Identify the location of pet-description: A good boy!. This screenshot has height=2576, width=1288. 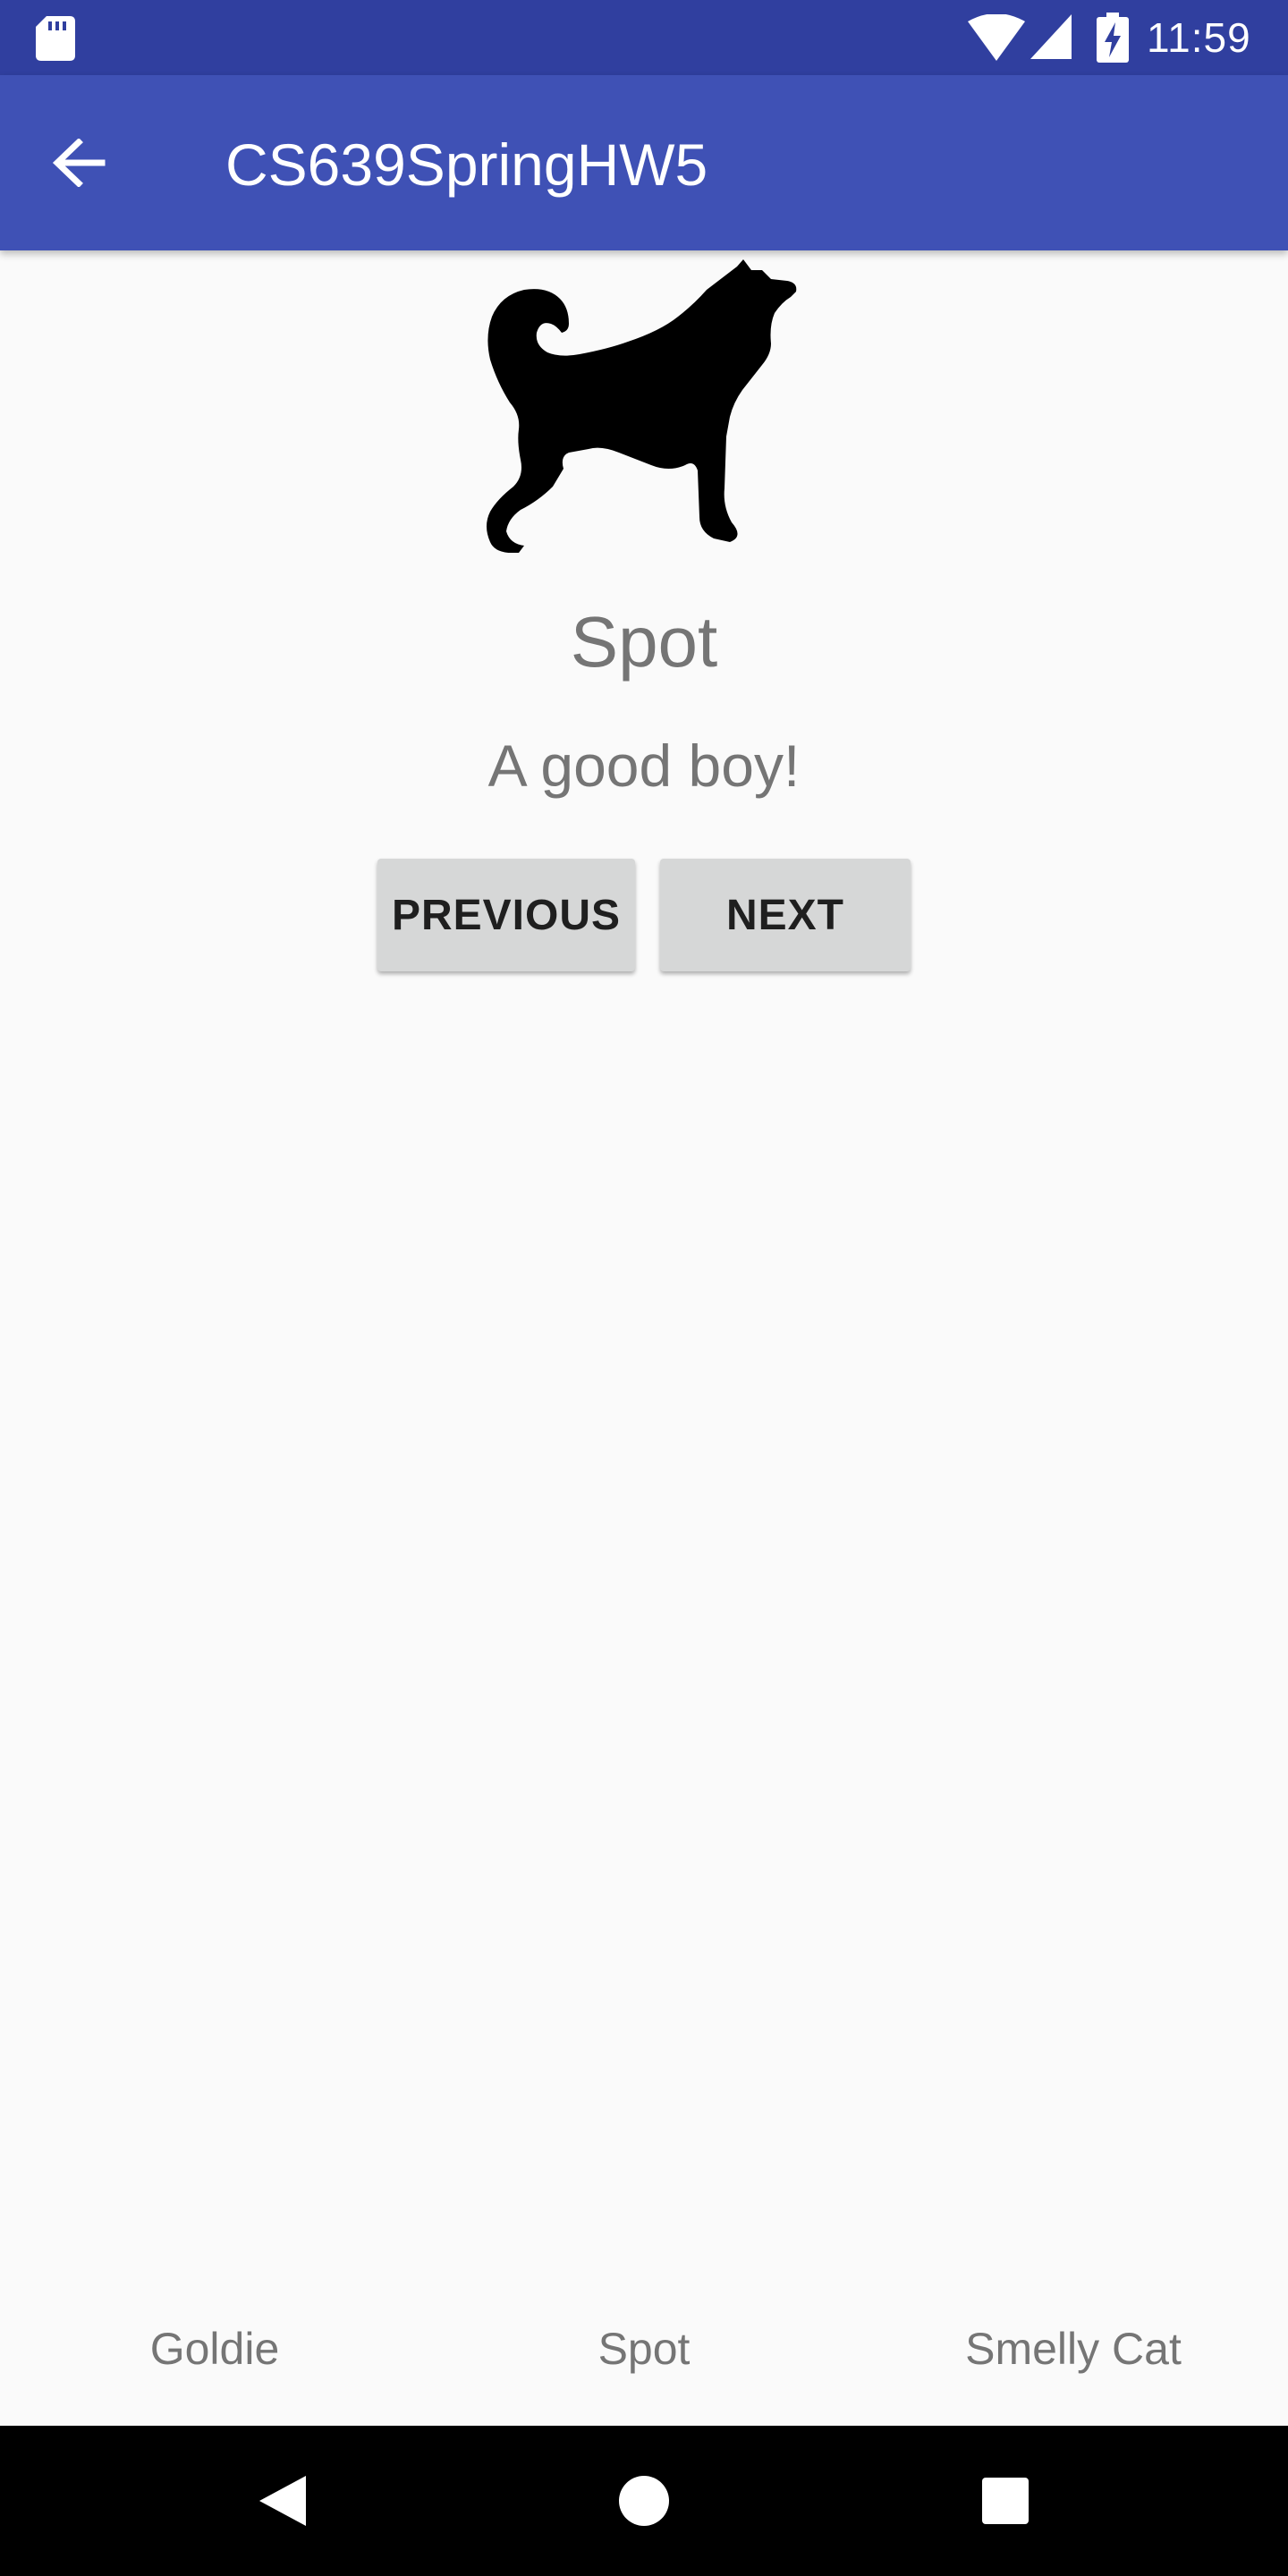
(644, 766).